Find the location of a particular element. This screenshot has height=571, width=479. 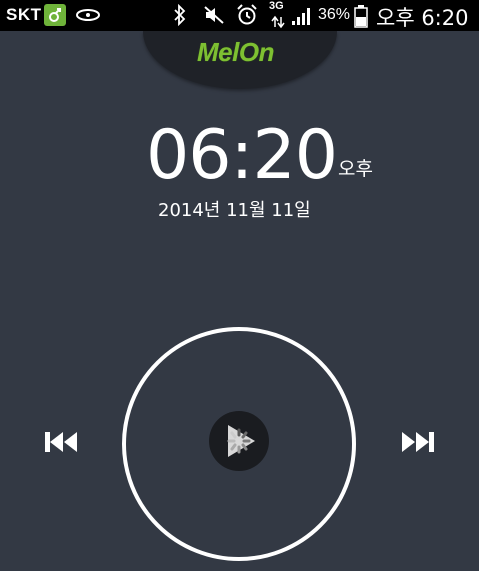

cloud-icon is located at coordinates (88, 17).